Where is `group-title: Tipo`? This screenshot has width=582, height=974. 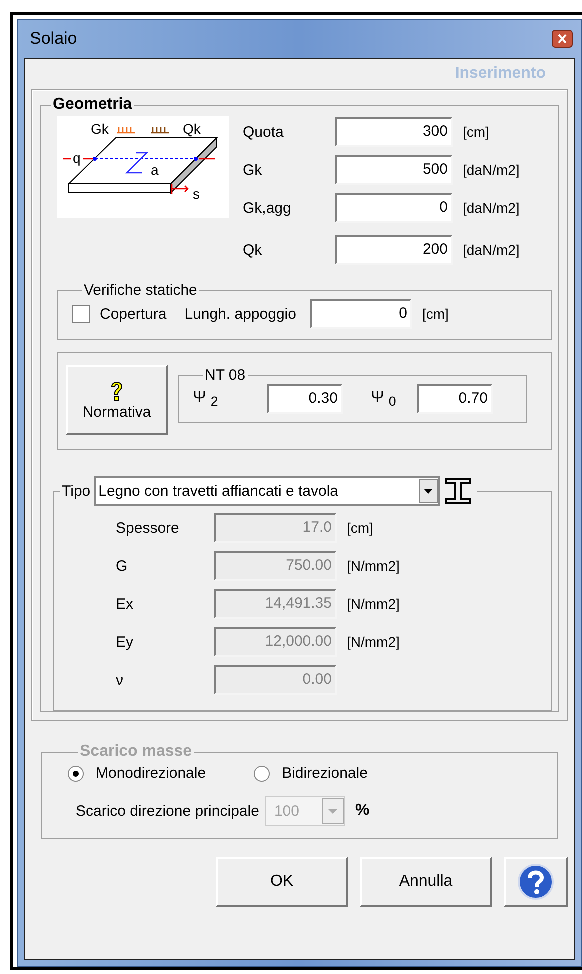
group-title: Tipo is located at coordinates (76, 491).